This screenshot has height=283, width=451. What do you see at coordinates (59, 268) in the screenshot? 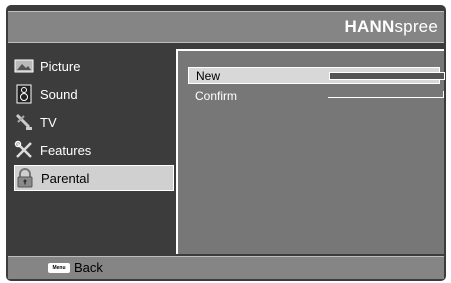
I see `menu-key-icon: Menu` at bounding box center [59, 268].